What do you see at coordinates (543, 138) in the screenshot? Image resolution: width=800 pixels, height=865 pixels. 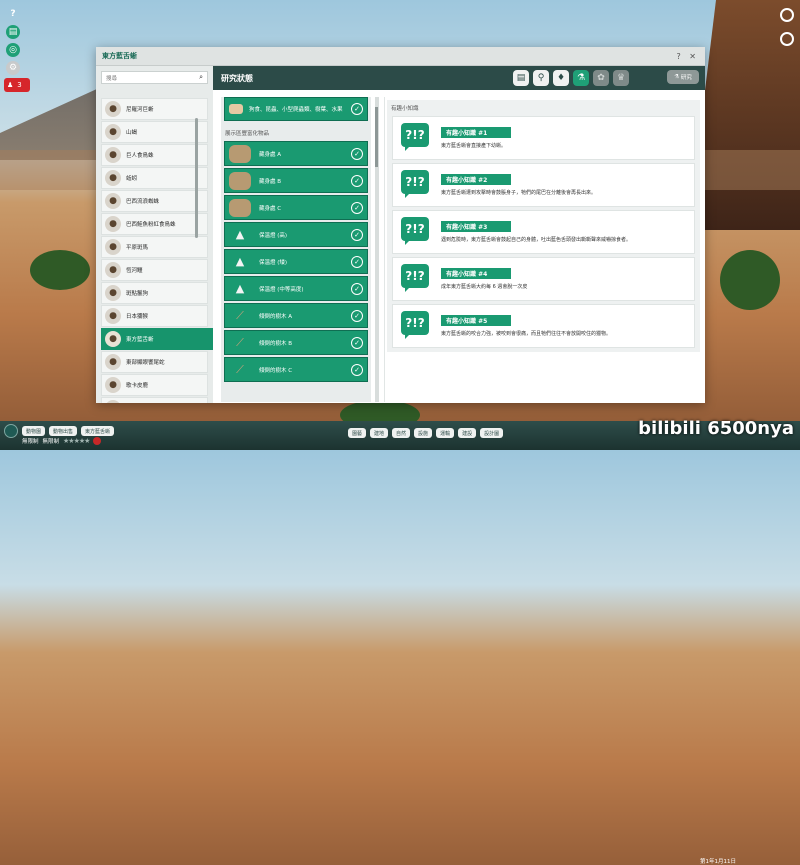 I see `fun-fact-card: ?!? 有趣小知識 #1 東方藍舌蜥會直接產下幼蜥。` at bounding box center [543, 138].